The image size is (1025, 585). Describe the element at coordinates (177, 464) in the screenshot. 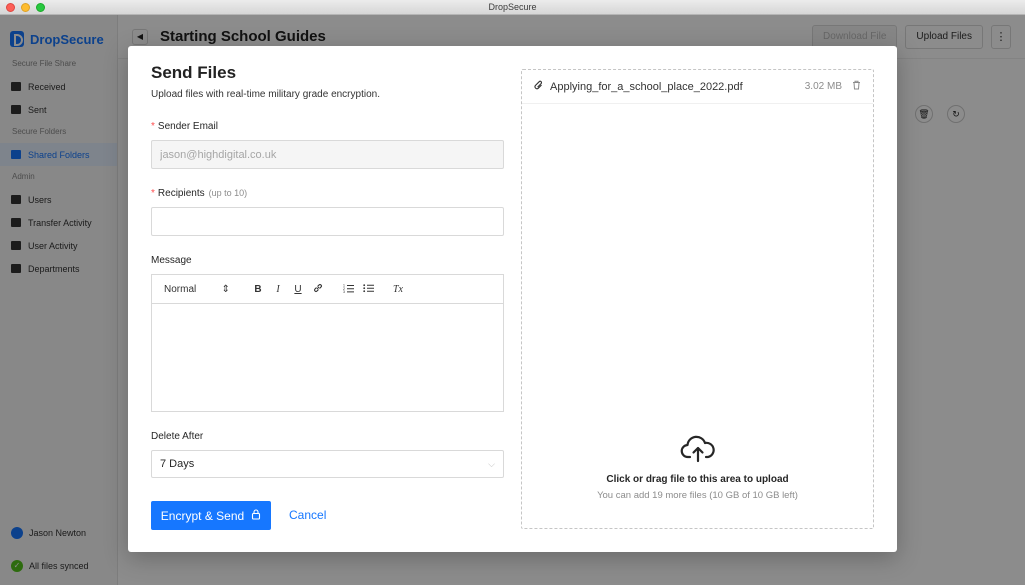

I see `delete-after-value: 7 Days` at that location.